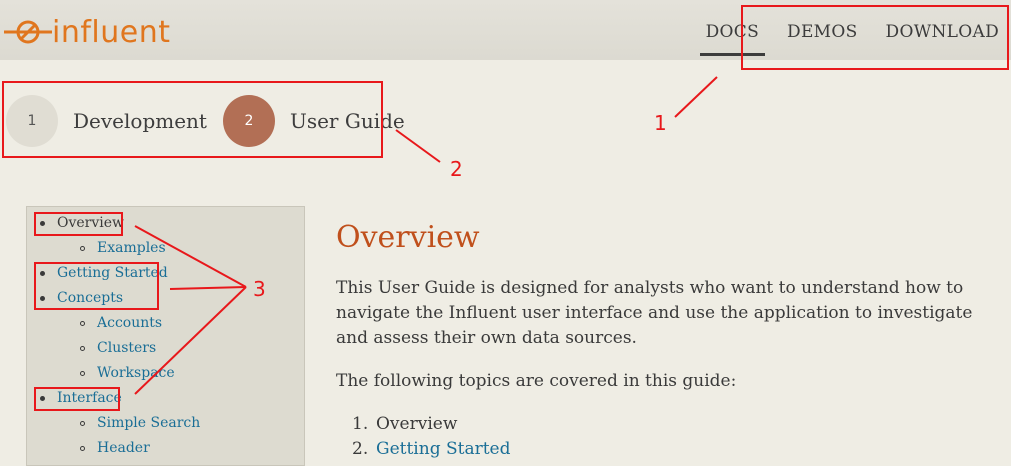  I want to click on list-item: 2. Getting Started, so click(431, 449).